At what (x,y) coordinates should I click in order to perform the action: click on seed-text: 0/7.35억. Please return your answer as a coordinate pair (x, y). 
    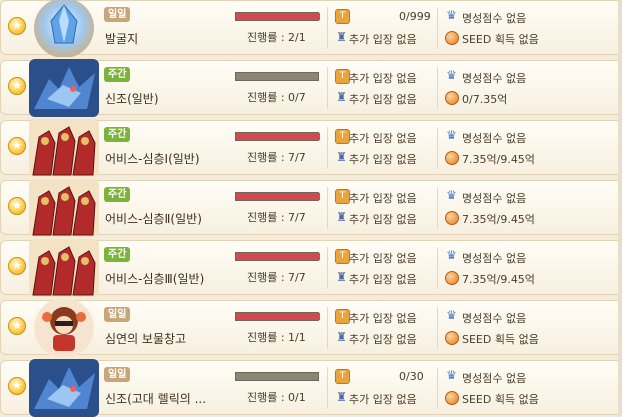
    Looking at the image, I should click on (485, 99).